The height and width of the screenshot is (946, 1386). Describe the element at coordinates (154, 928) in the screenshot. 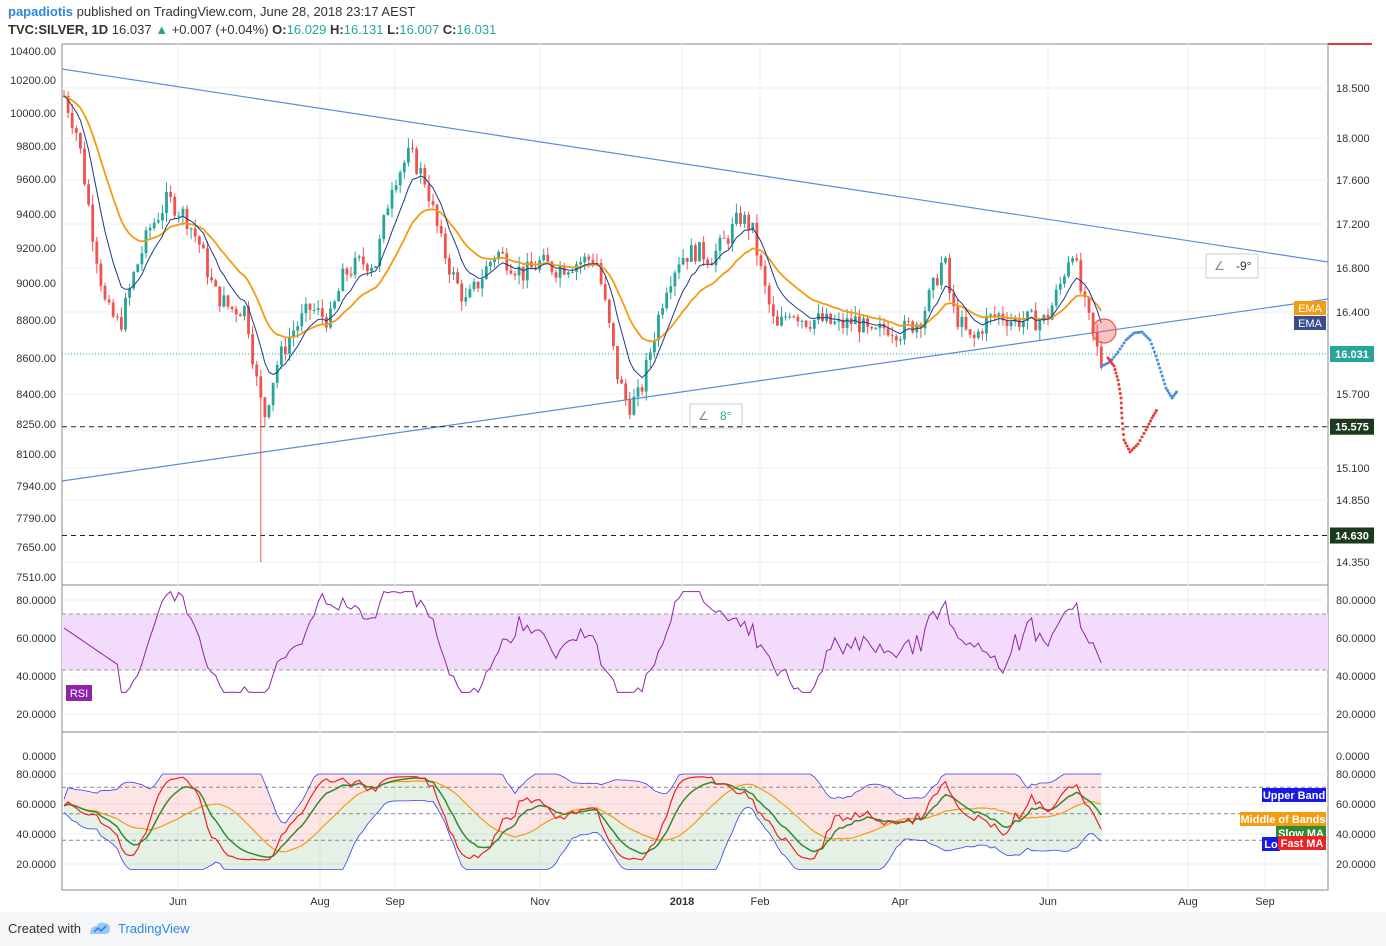

I see `tradingview-link: TradingView` at that location.